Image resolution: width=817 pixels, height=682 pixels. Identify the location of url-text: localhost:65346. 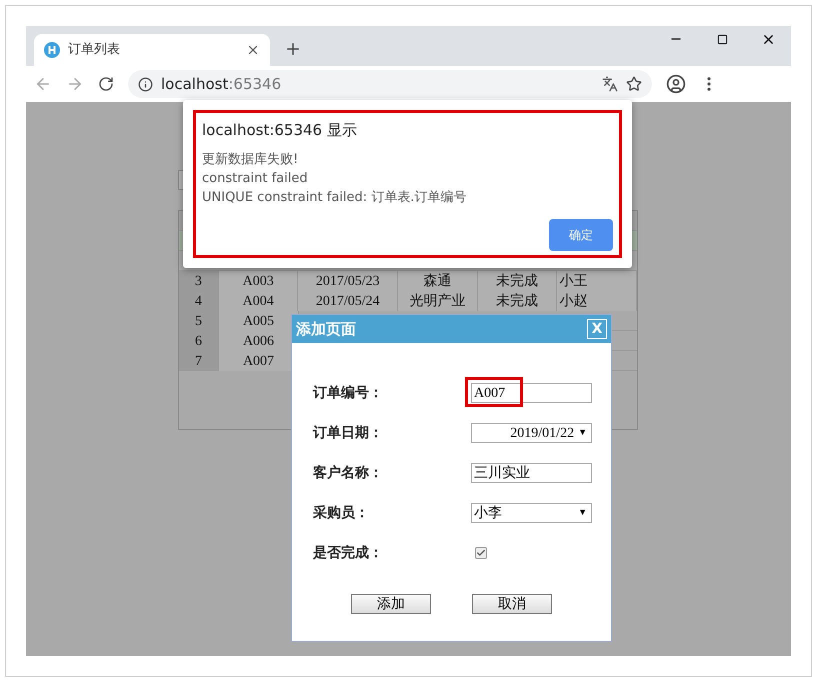
(221, 84).